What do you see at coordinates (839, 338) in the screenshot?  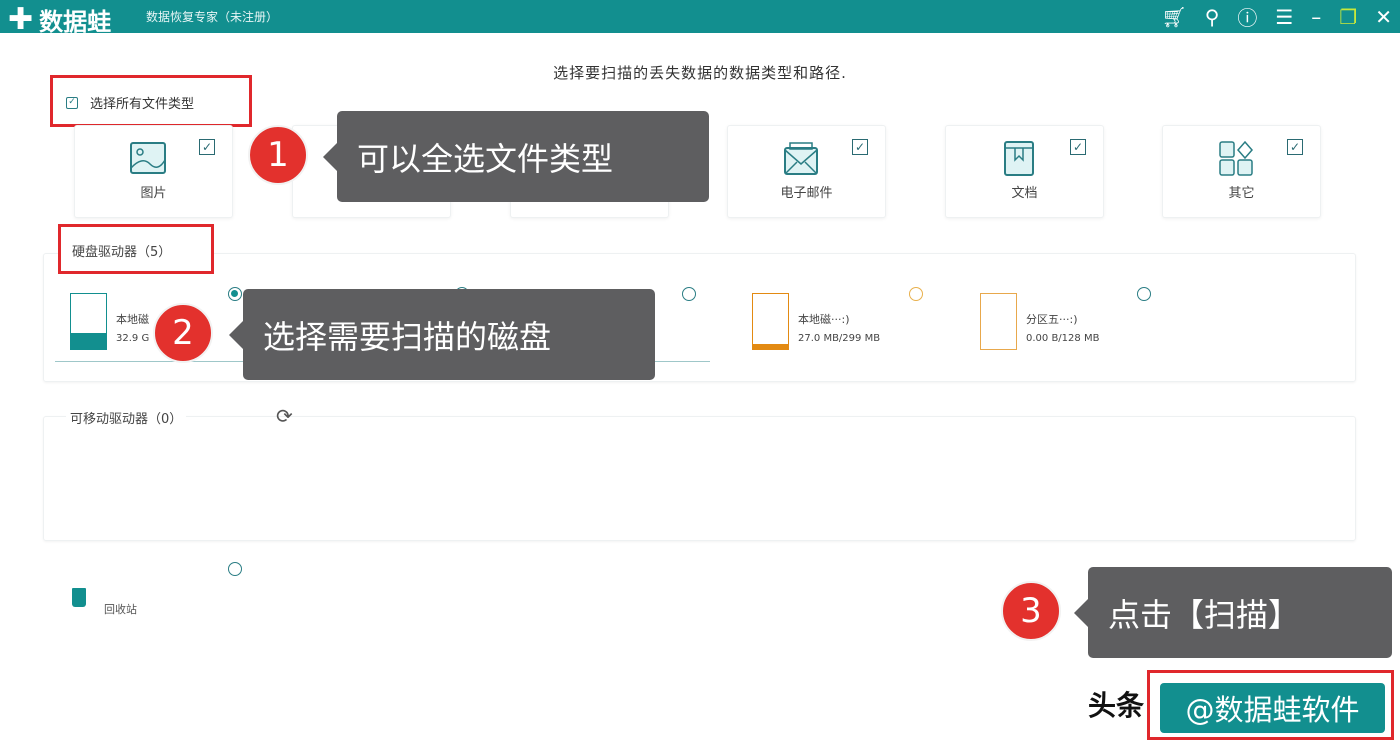 I see `drive-size: 27.0 MB/299 MB` at bounding box center [839, 338].